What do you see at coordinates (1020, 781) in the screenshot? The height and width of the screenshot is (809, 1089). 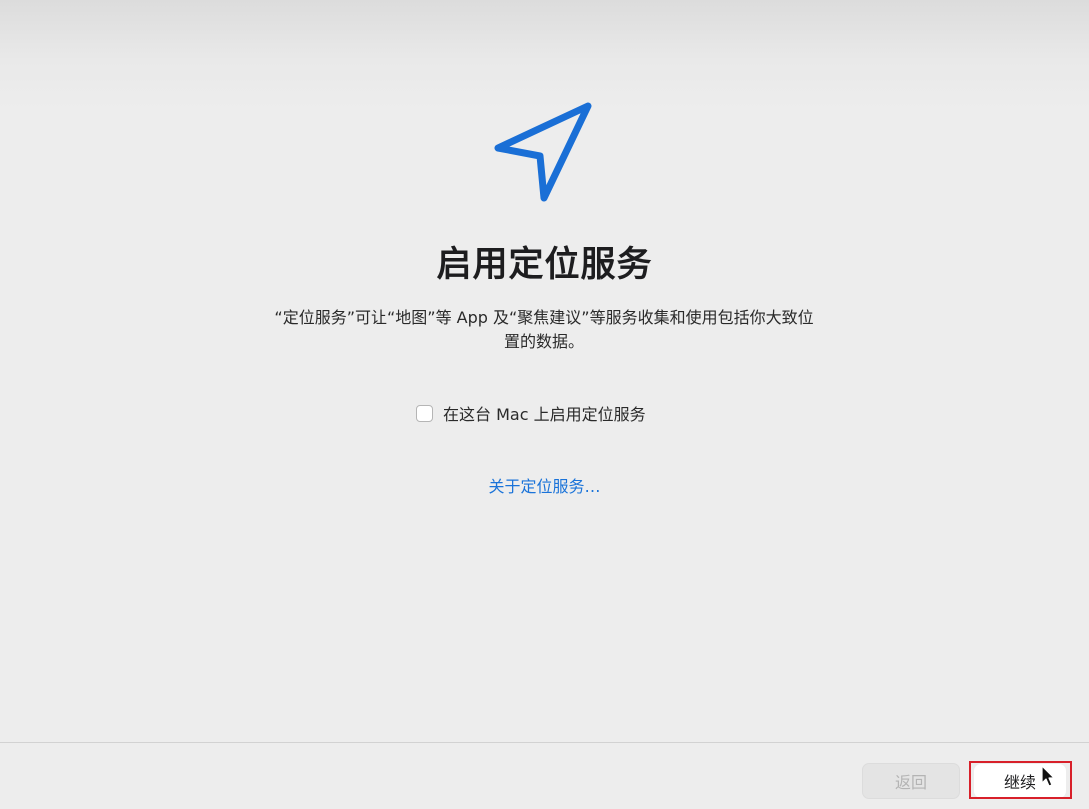 I see `continue-button: 继续` at bounding box center [1020, 781].